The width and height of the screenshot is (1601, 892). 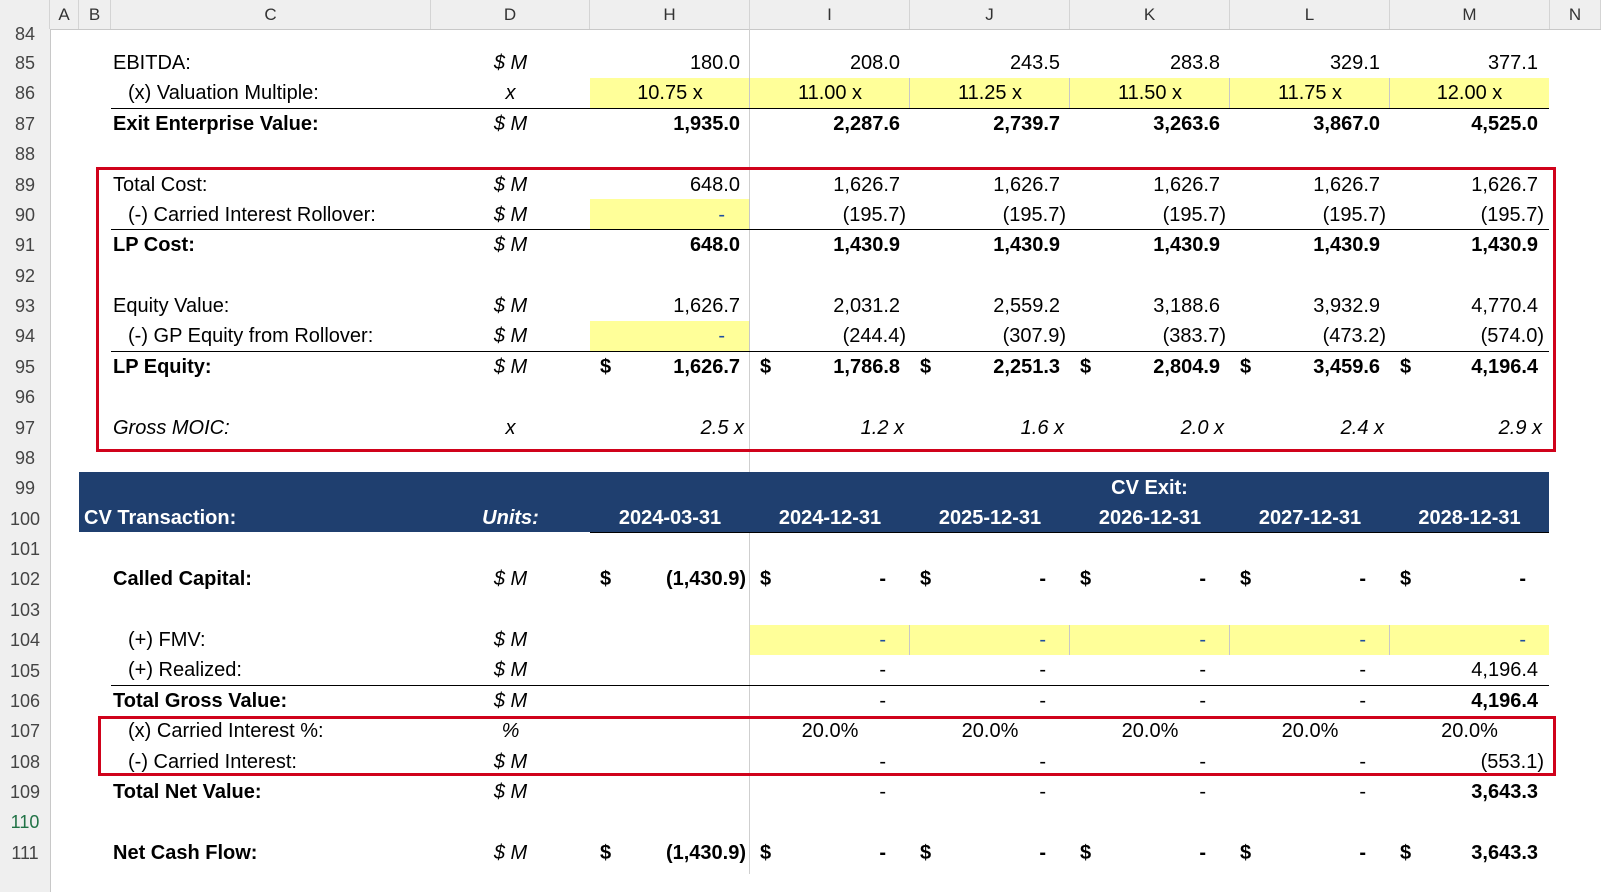 What do you see at coordinates (978, 670) in the screenshot?
I see `realized-j: -` at bounding box center [978, 670].